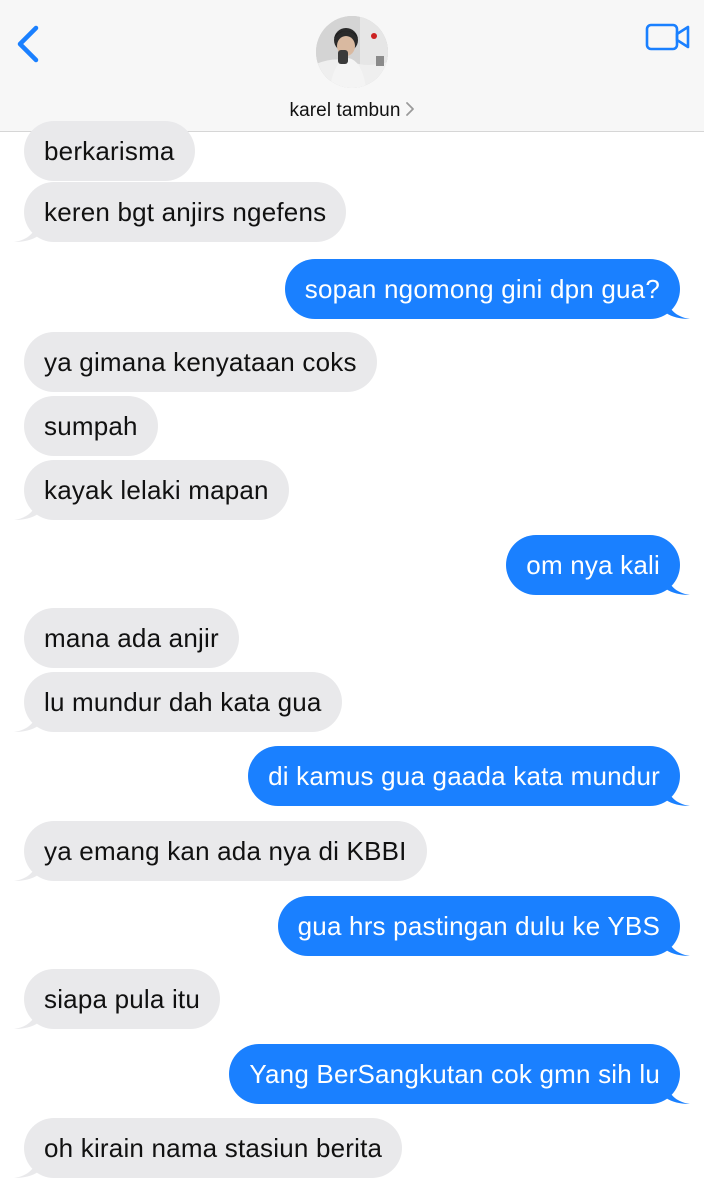 The width and height of the screenshot is (704, 1200). I want to click on message-text: keren bgt anjirs ngefens, so click(185, 211).